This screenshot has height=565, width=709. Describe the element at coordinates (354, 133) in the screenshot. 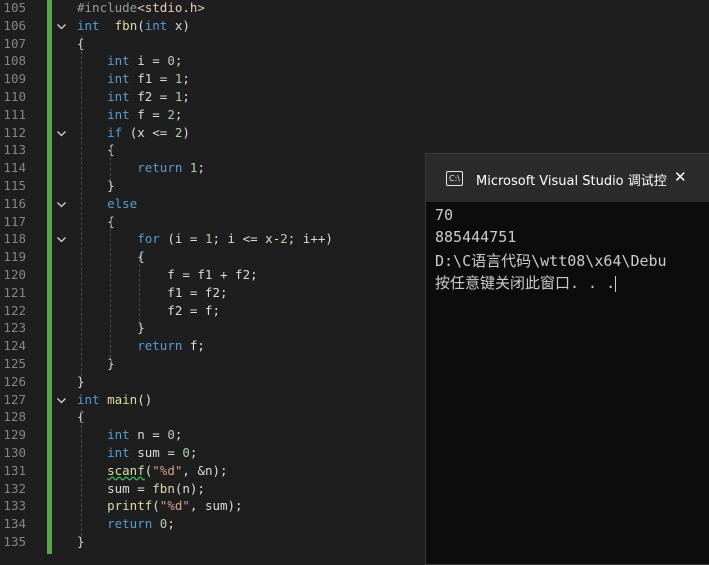

I see `code-line: 112 if (x <= 2)` at that location.